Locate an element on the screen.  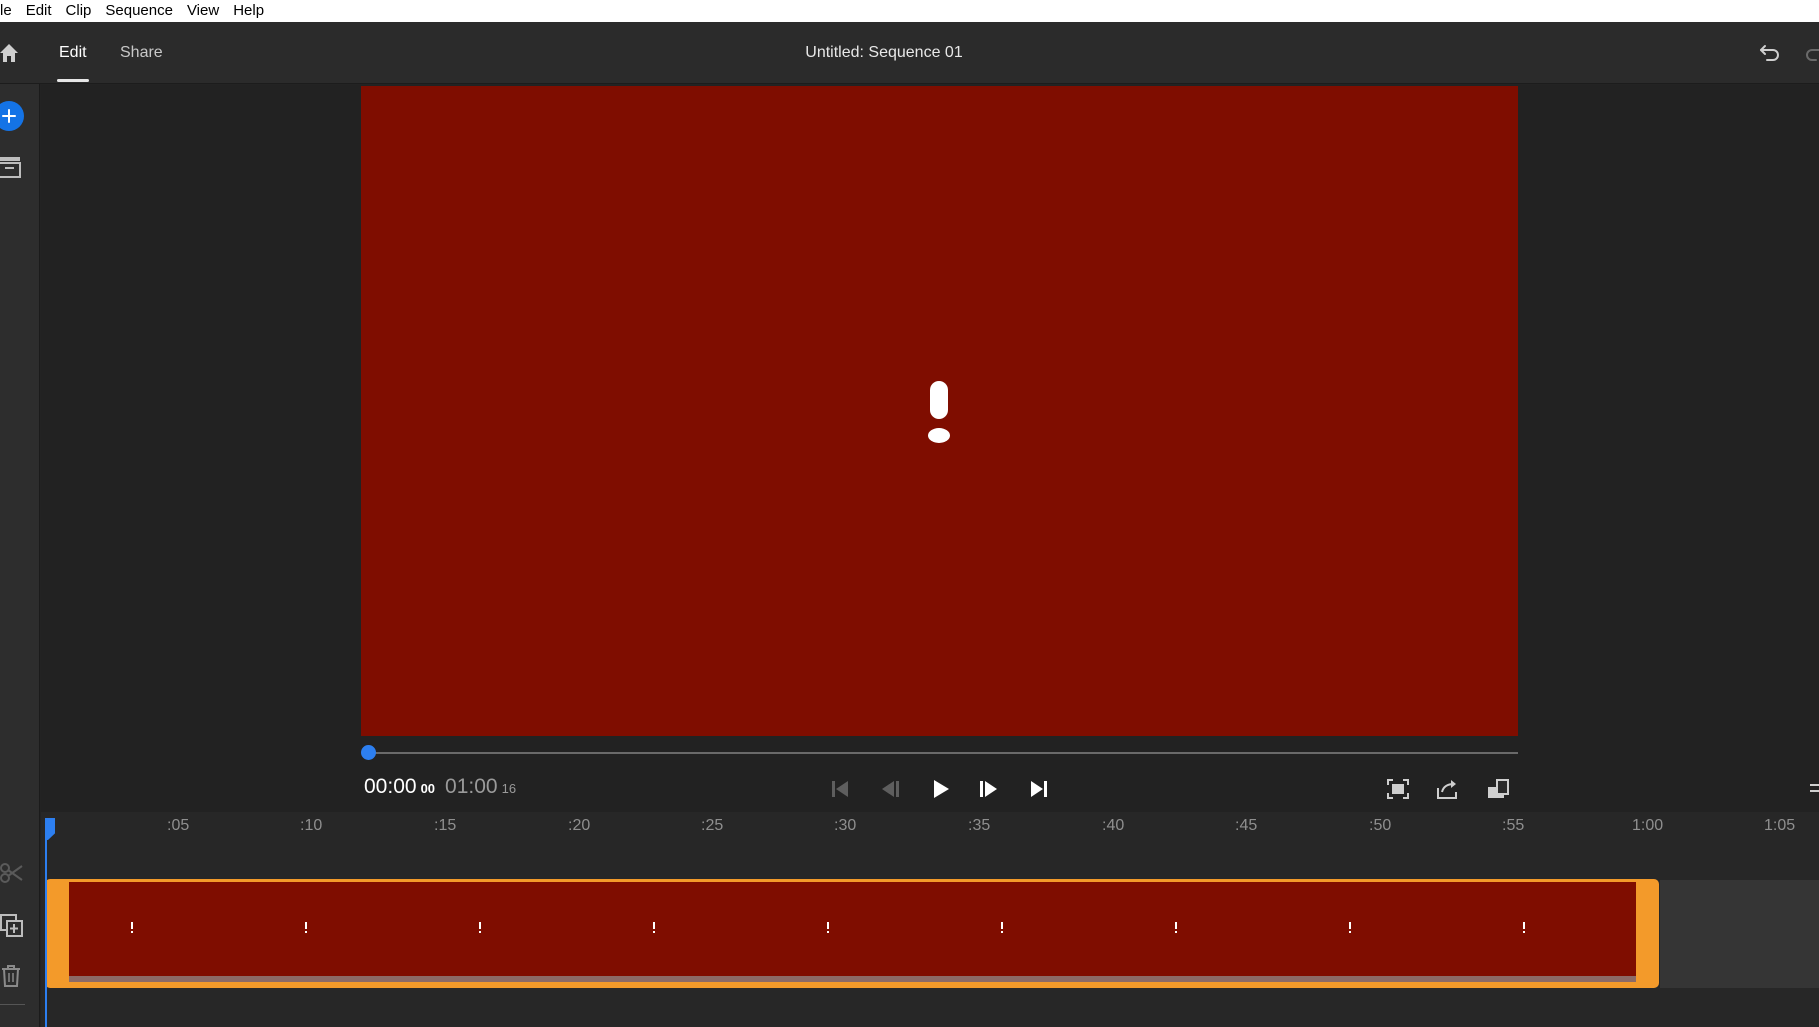
clip-audio-strip is located at coordinates (852, 979).